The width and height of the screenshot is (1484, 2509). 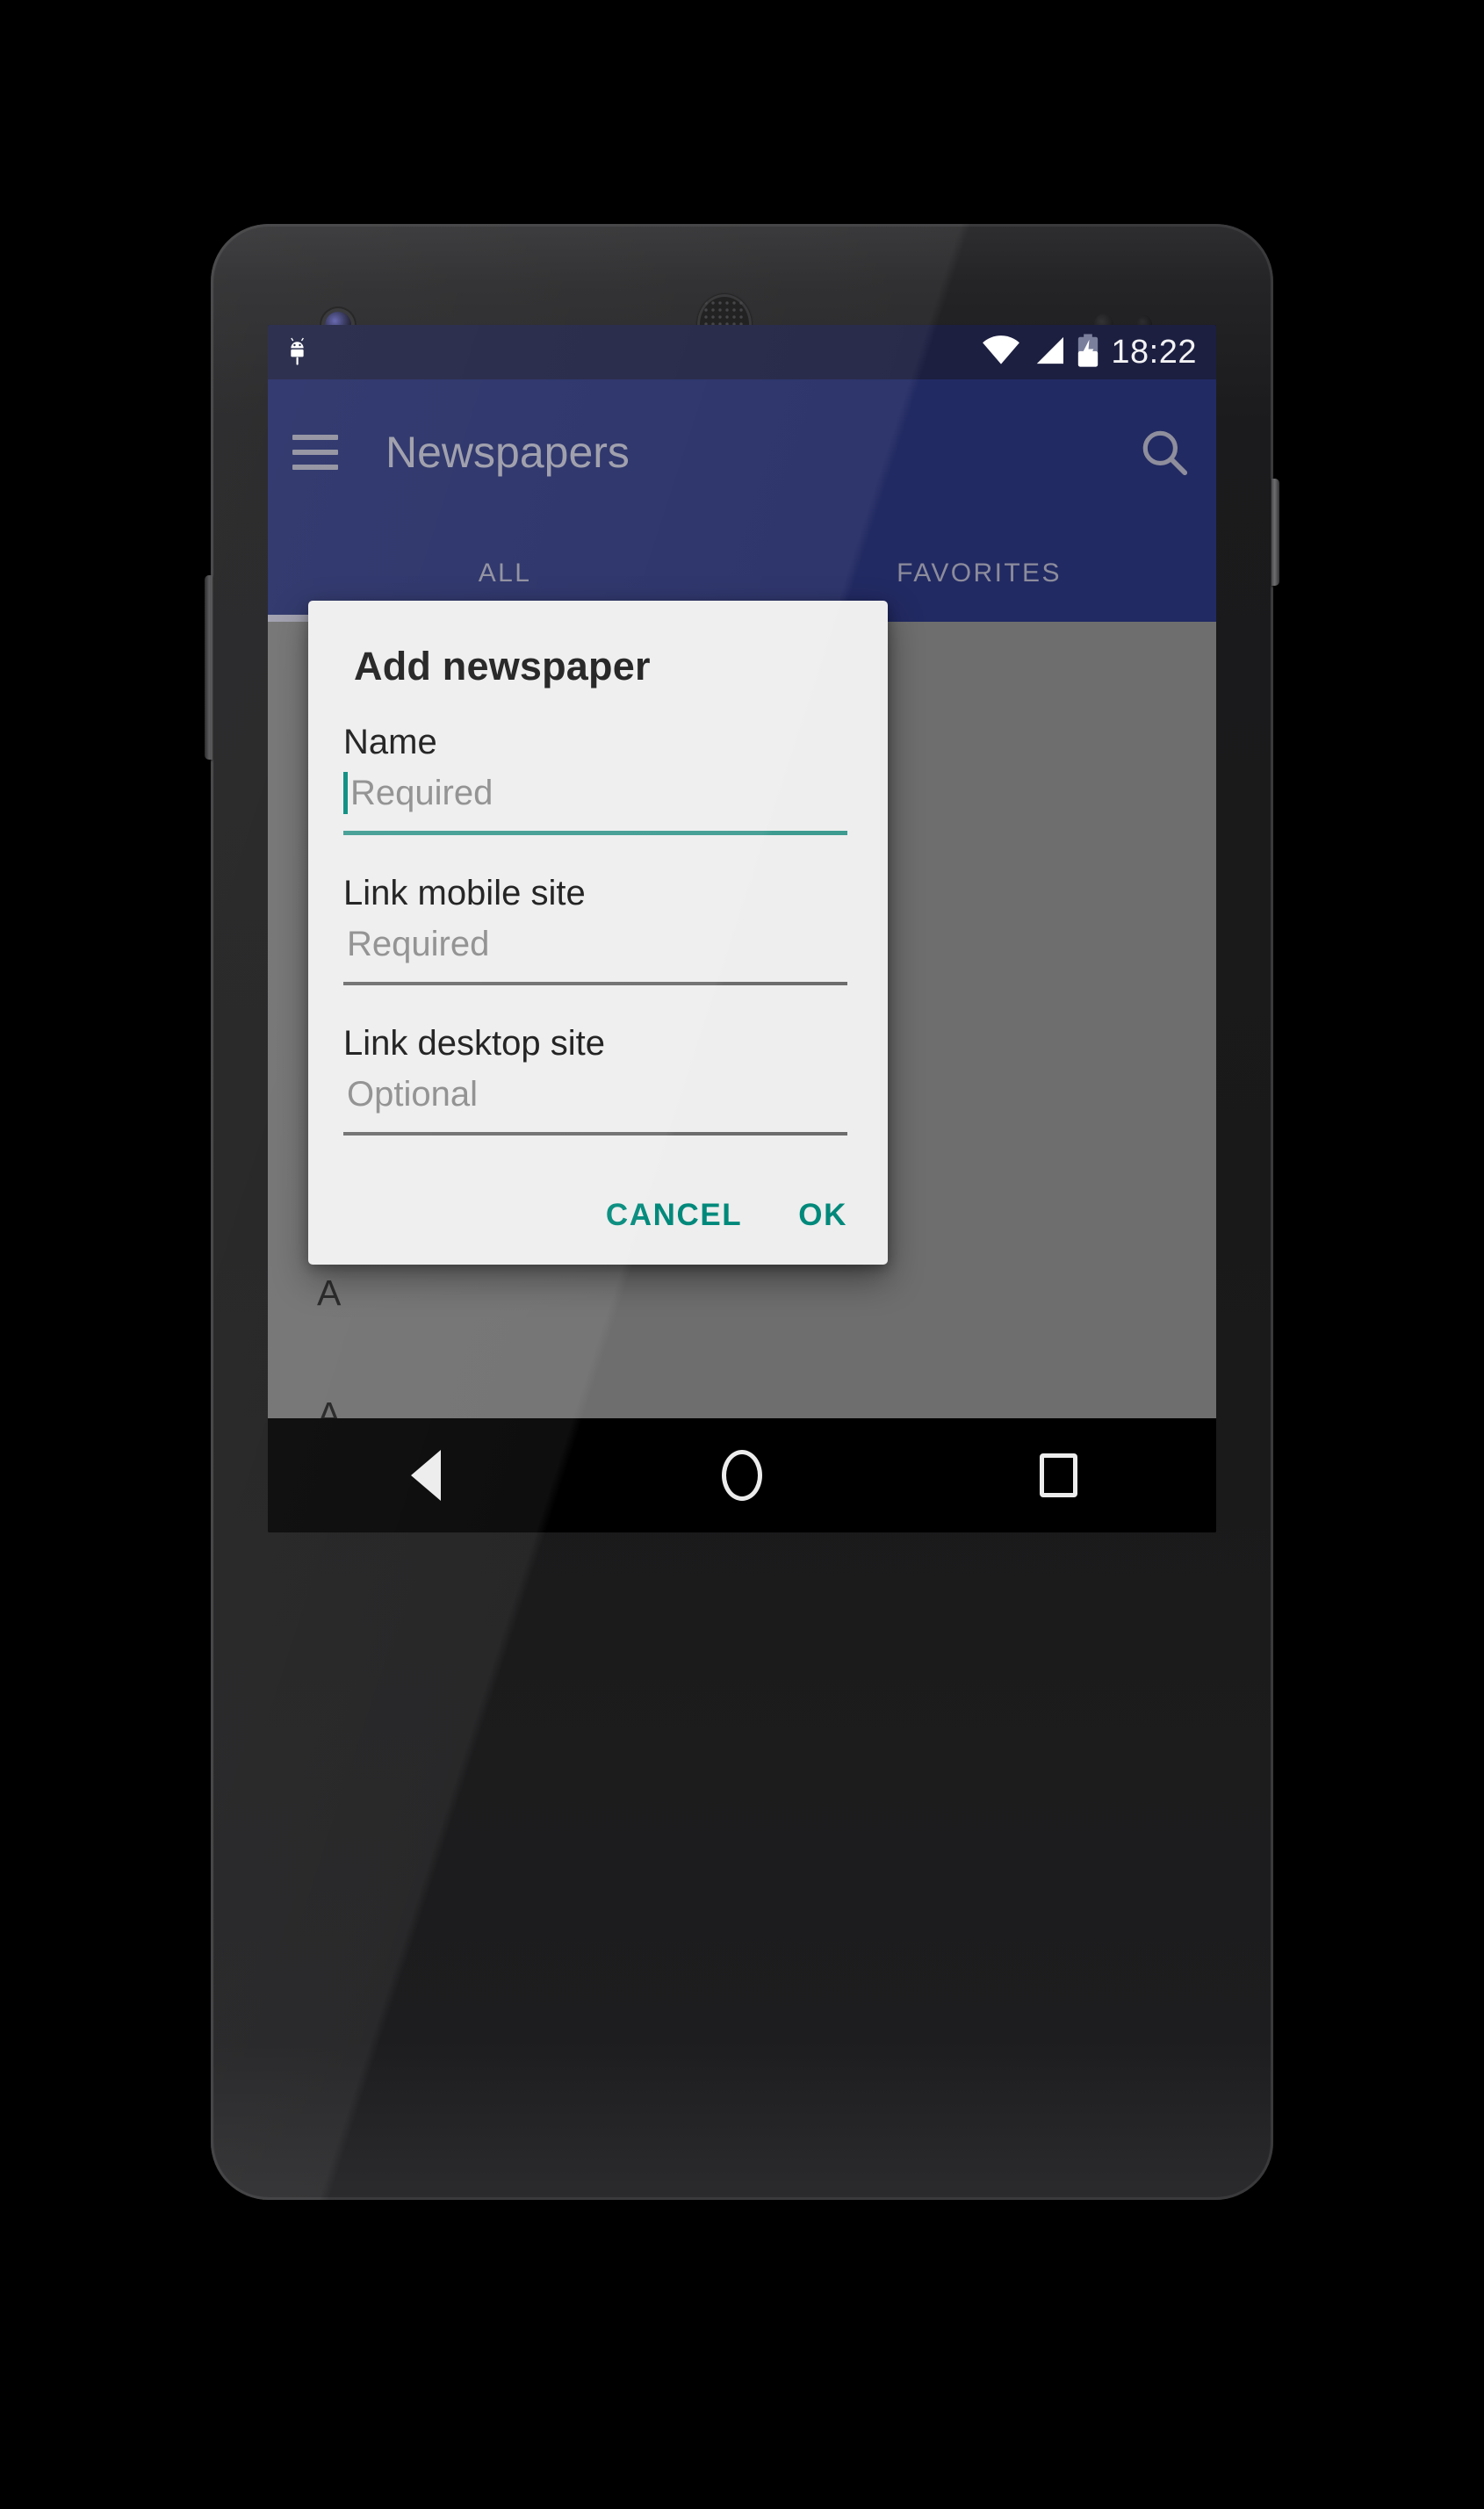 I want to click on field-link-mobile: Link mobile site Required, so click(x=595, y=929).